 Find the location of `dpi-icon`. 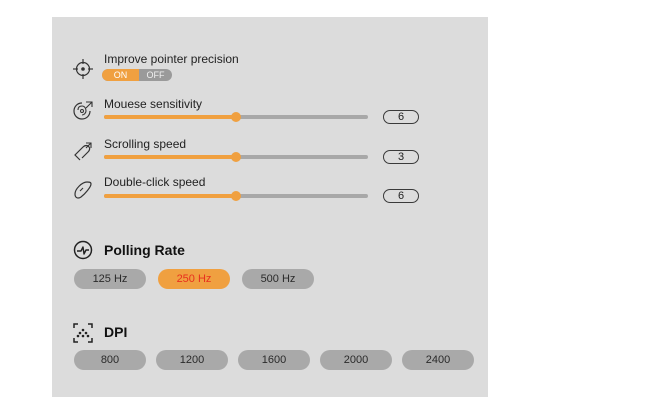

dpi-icon is located at coordinates (83, 333).